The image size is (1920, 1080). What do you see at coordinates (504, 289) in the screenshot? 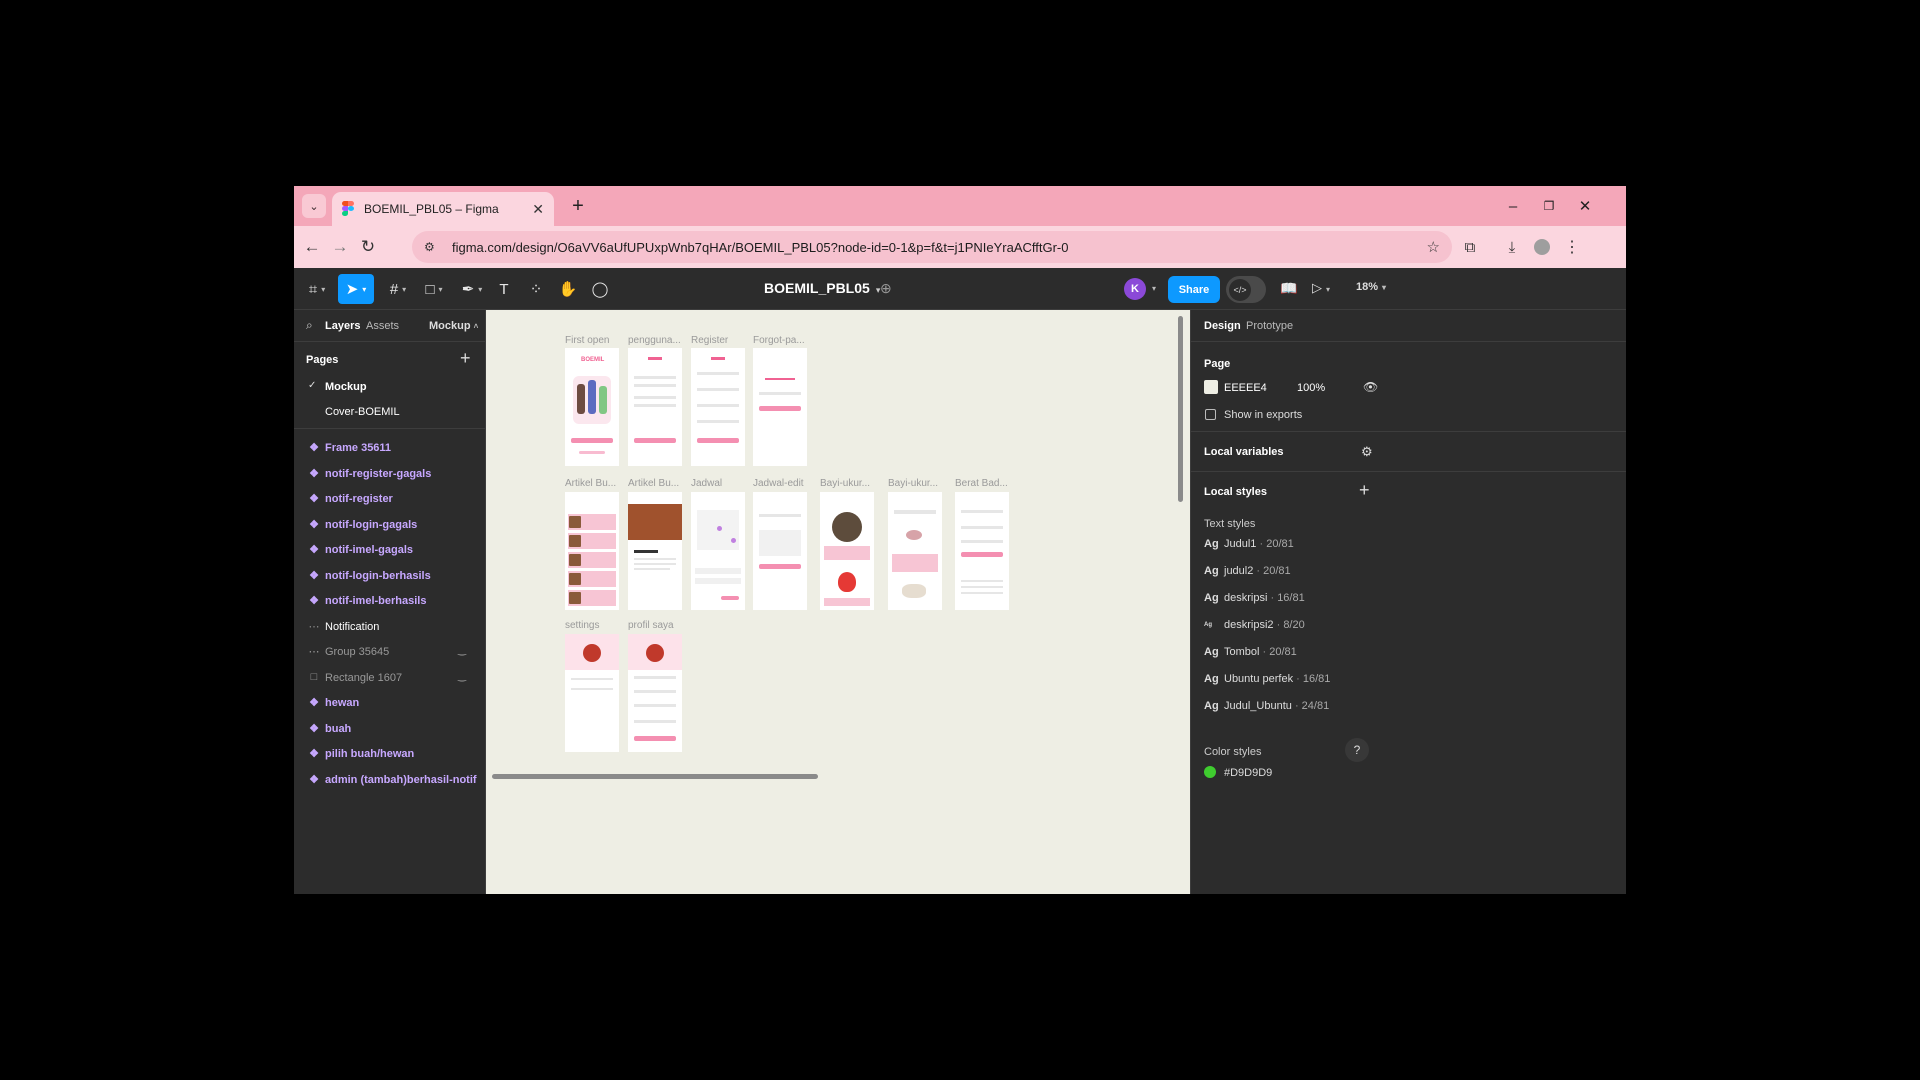
I see `text-tool-icon: T` at bounding box center [504, 289].